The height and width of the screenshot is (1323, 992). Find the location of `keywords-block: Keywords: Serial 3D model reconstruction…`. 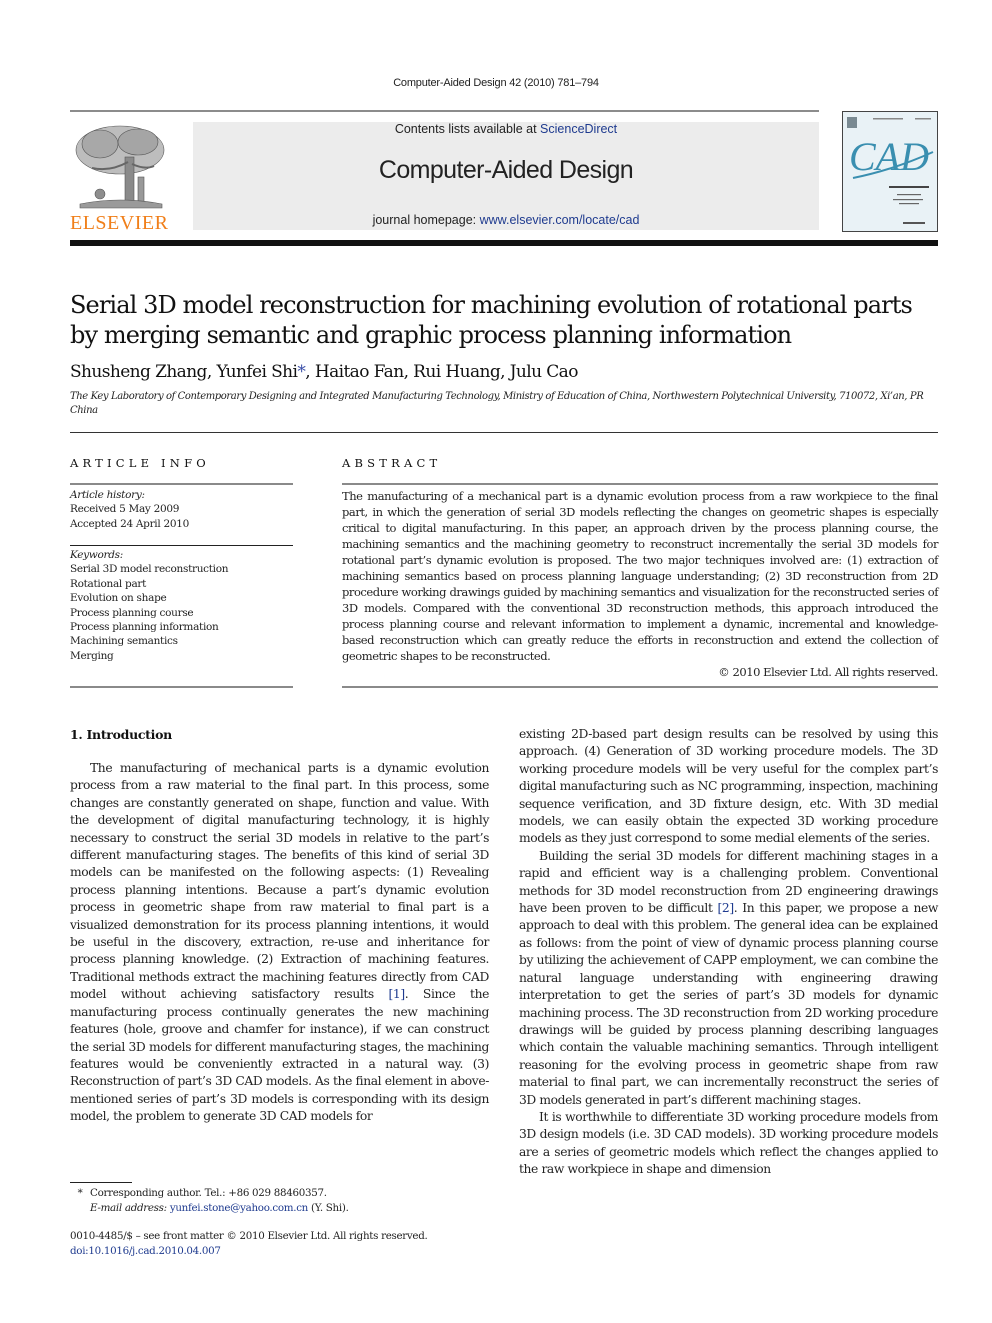

keywords-block: Keywords: Serial 3D model reconstruction… is located at coordinates (181, 605).